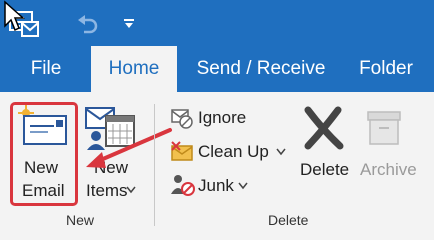 The width and height of the screenshot is (434, 240). What do you see at coordinates (129, 24) in the screenshot?
I see `qat-dropdown-icon` at bounding box center [129, 24].